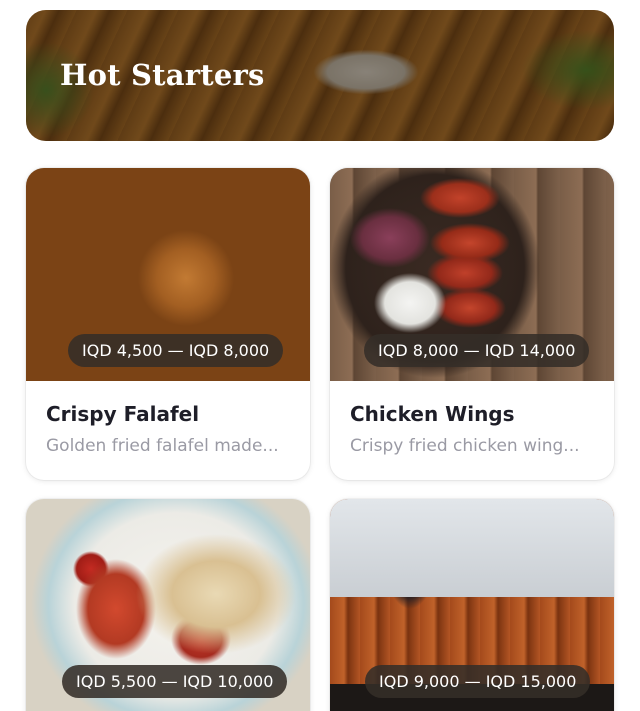  What do you see at coordinates (472, 548) in the screenshot?
I see `kebab-photo-background` at bounding box center [472, 548].